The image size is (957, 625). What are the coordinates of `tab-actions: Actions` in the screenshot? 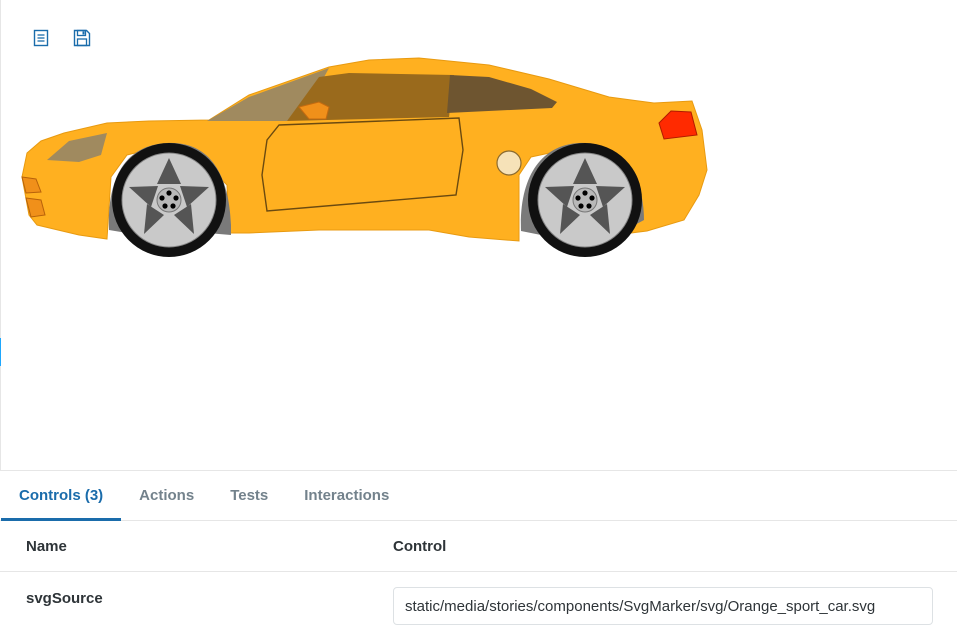 It's located at (166, 495).